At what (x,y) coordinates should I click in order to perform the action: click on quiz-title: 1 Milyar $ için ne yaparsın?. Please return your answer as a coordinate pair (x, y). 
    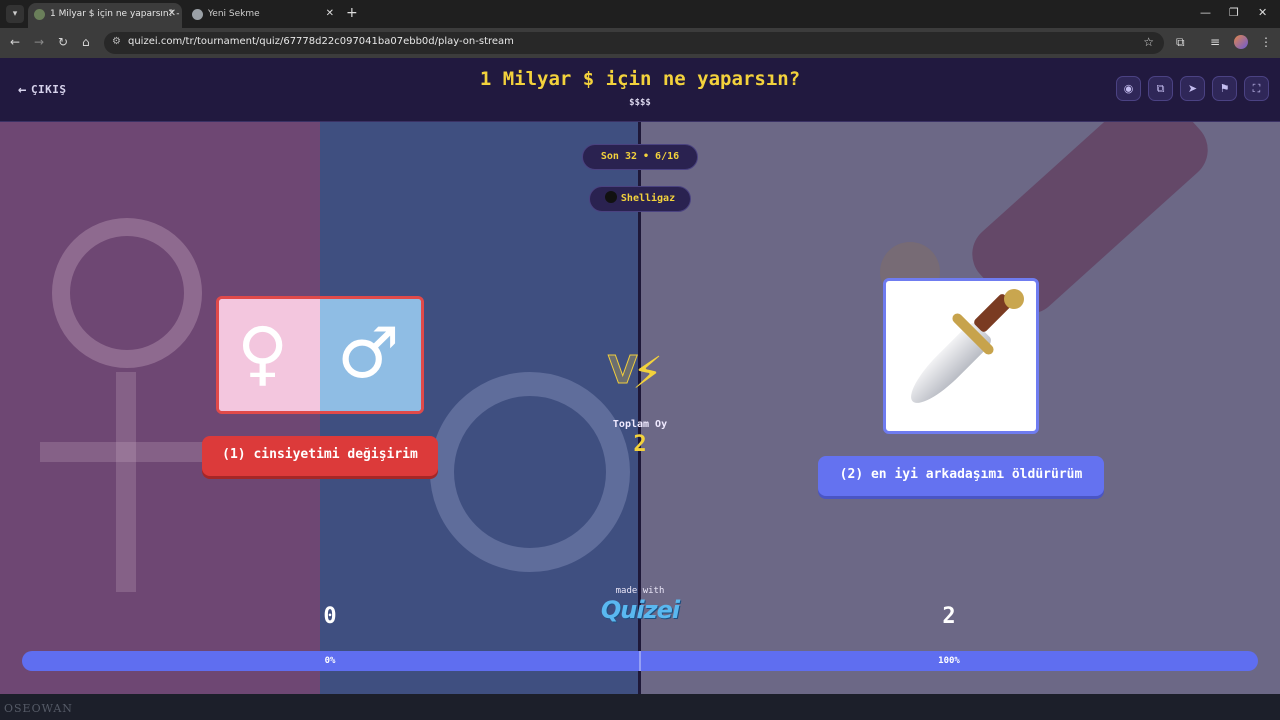
    Looking at the image, I should click on (640, 79).